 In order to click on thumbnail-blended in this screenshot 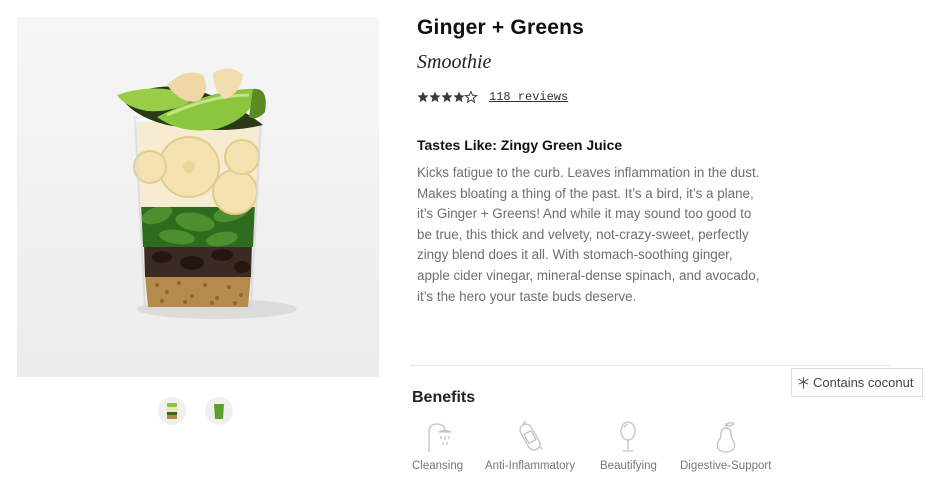, I will do `click(219, 411)`.